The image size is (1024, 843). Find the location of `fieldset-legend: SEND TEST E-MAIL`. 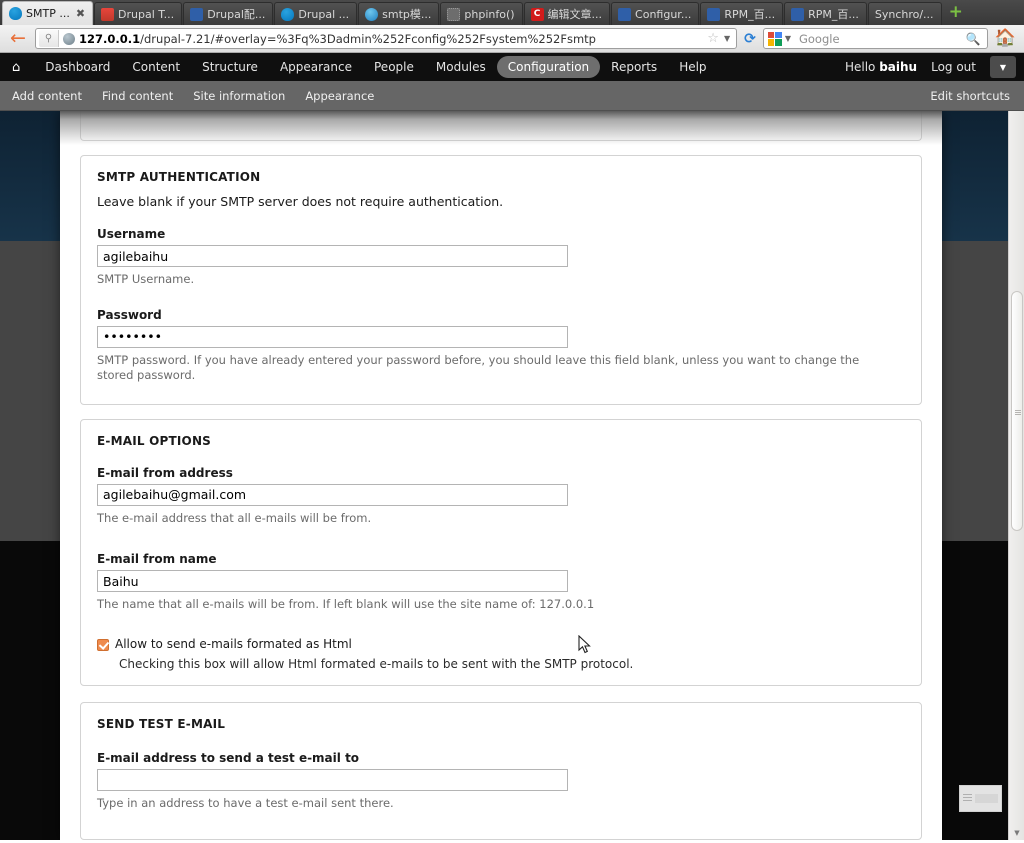

fieldset-legend: SEND TEST E-MAIL is located at coordinates (161, 723).